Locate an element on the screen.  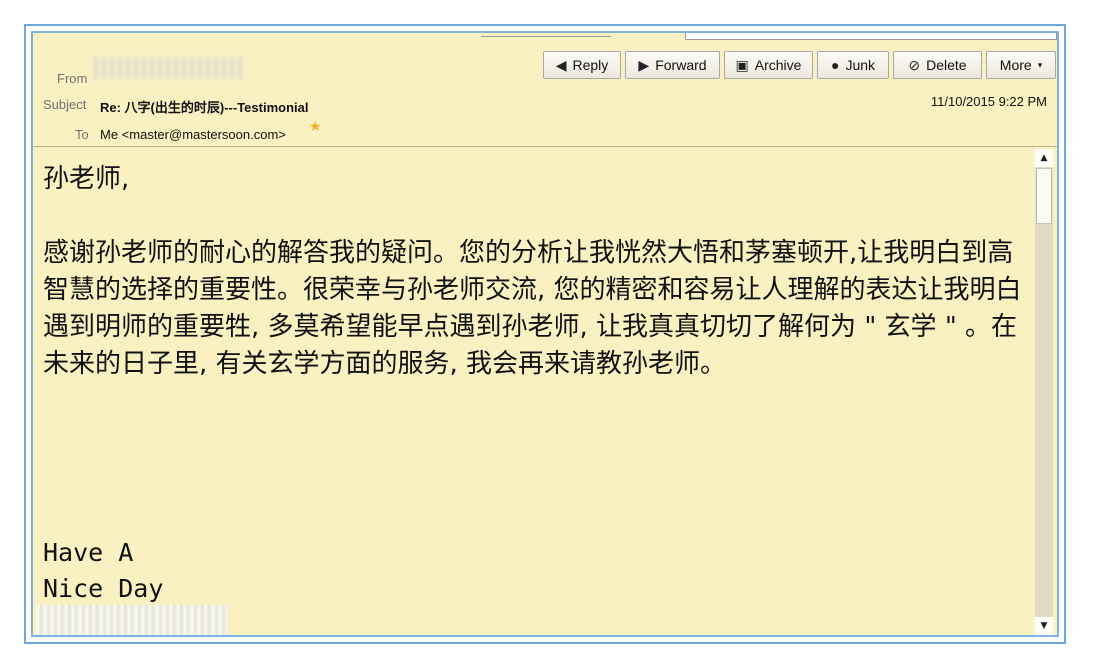
reply-button: ◀ Reply is located at coordinates (582, 65).